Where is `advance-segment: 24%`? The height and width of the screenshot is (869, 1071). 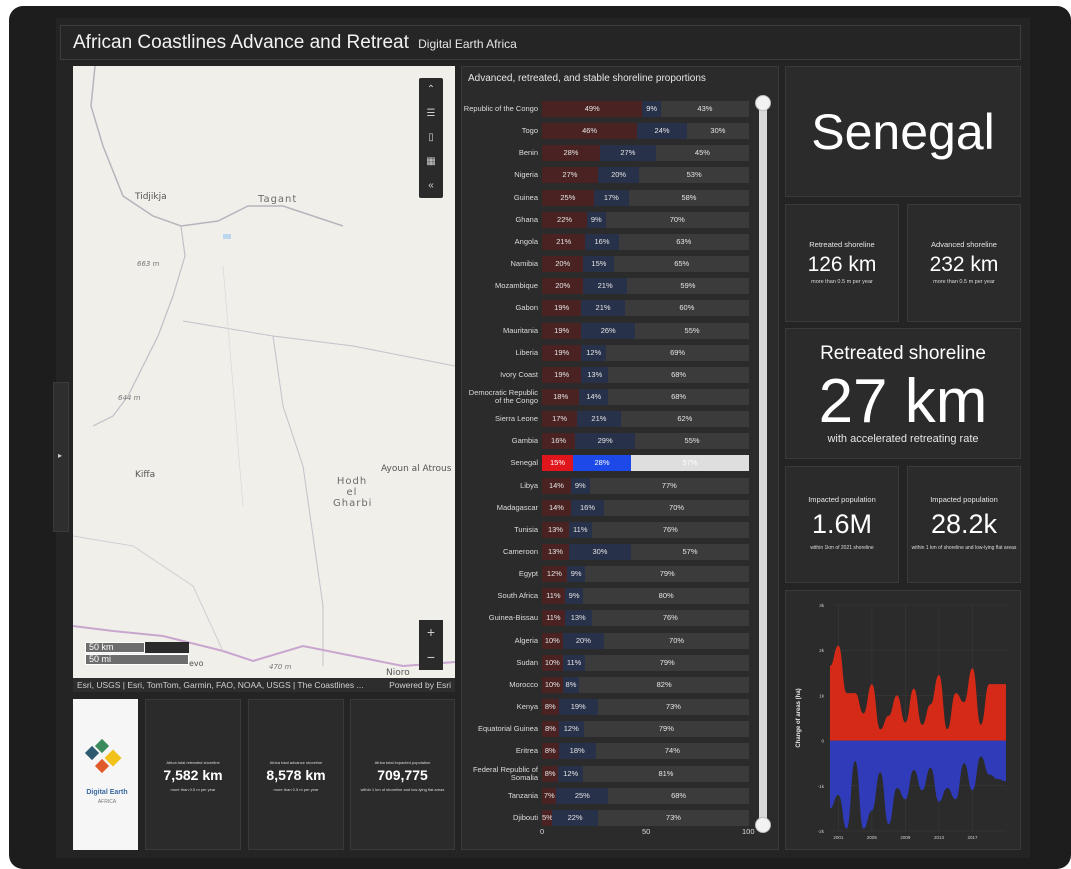 advance-segment: 24% is located at coordinates (662, 131).